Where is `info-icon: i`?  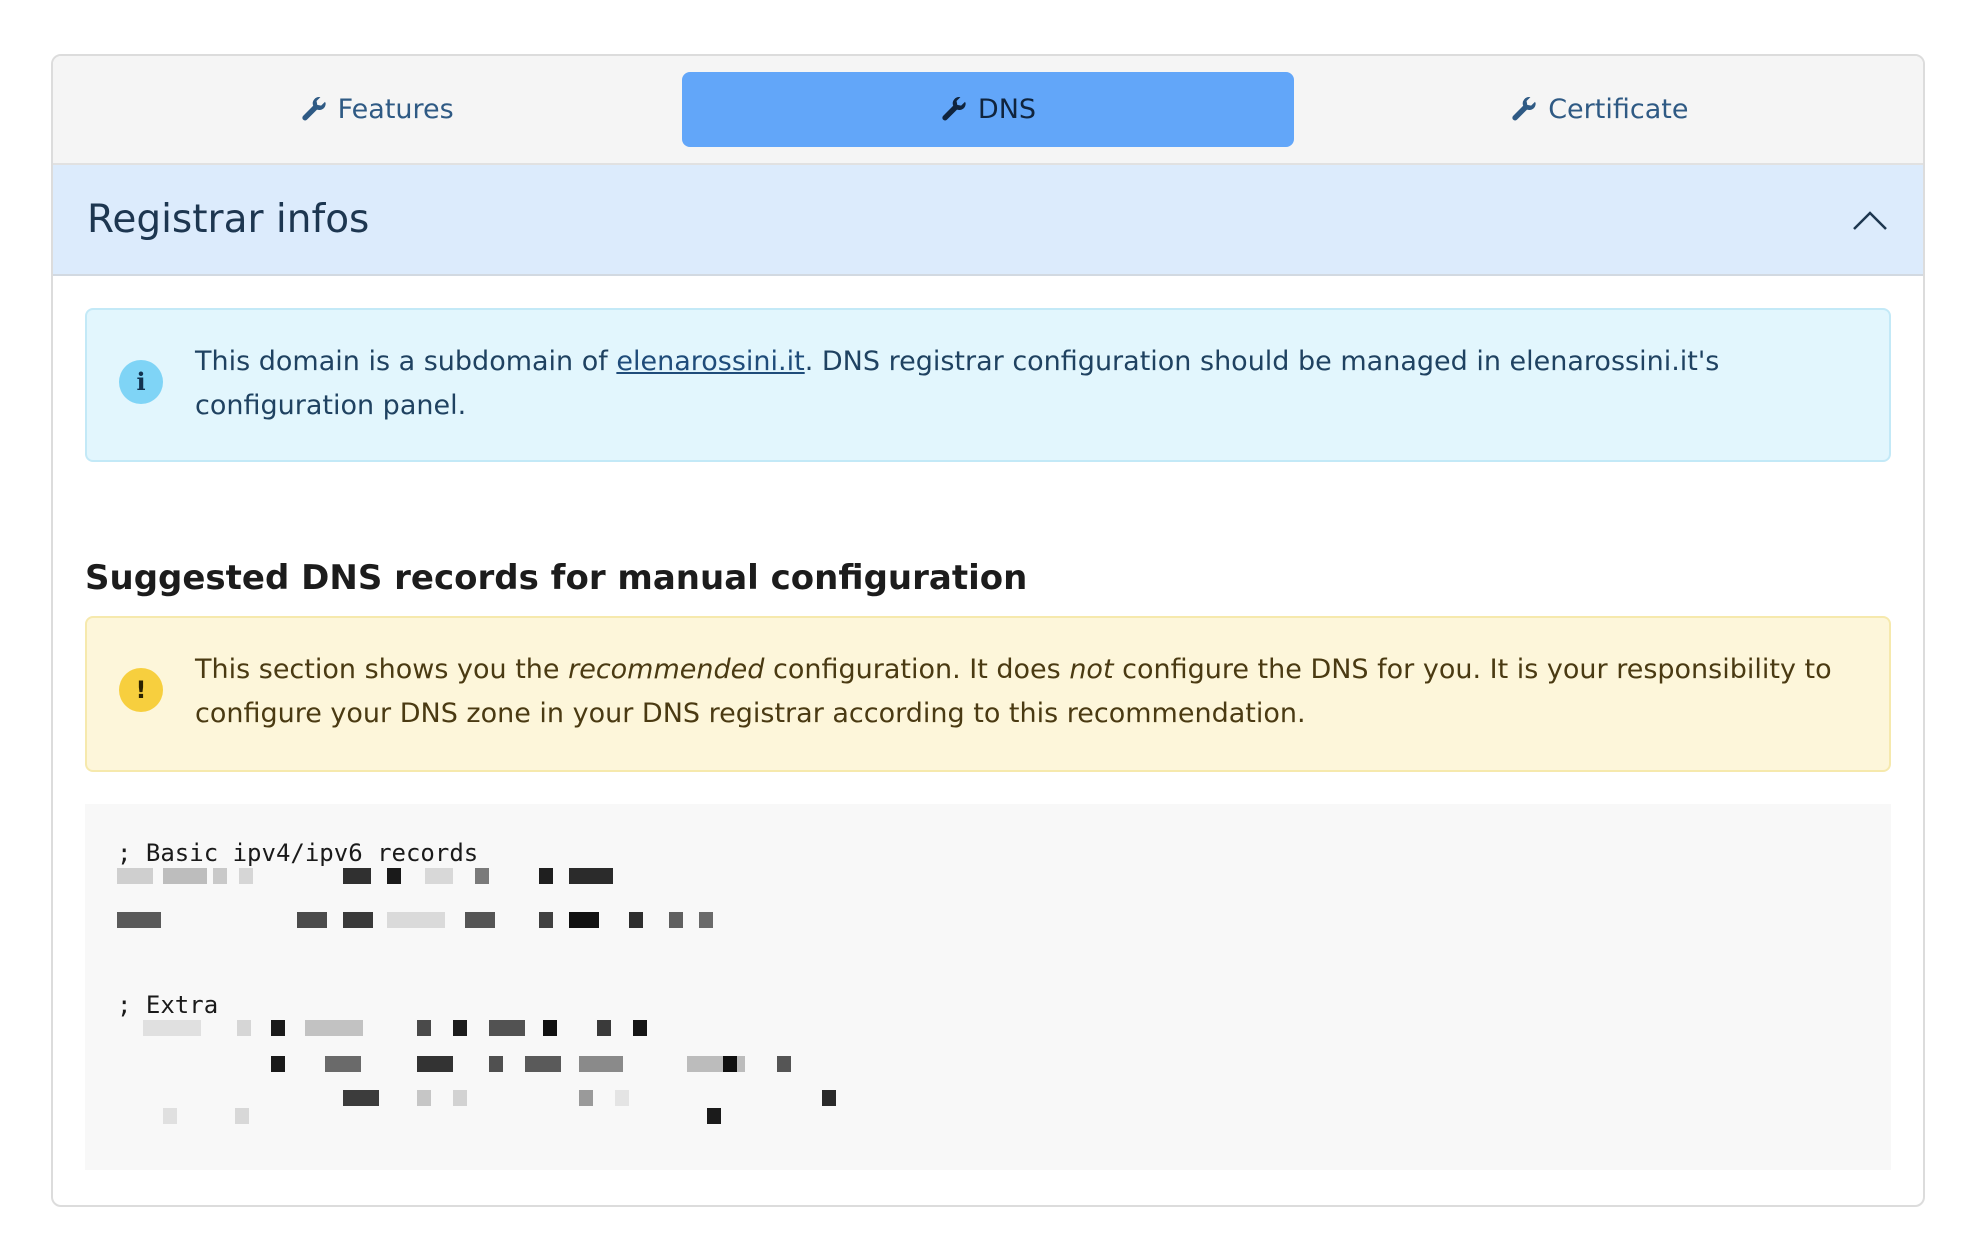 info-icon: i is located at coordinates (141, 382).